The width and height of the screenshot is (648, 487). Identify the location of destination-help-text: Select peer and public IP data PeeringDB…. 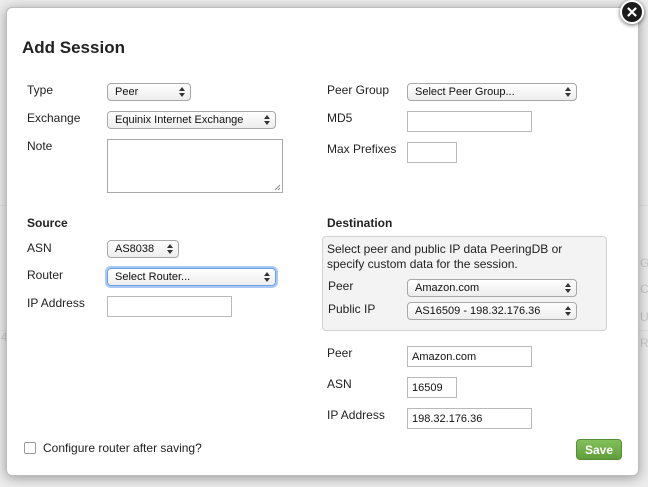
(445, 256).